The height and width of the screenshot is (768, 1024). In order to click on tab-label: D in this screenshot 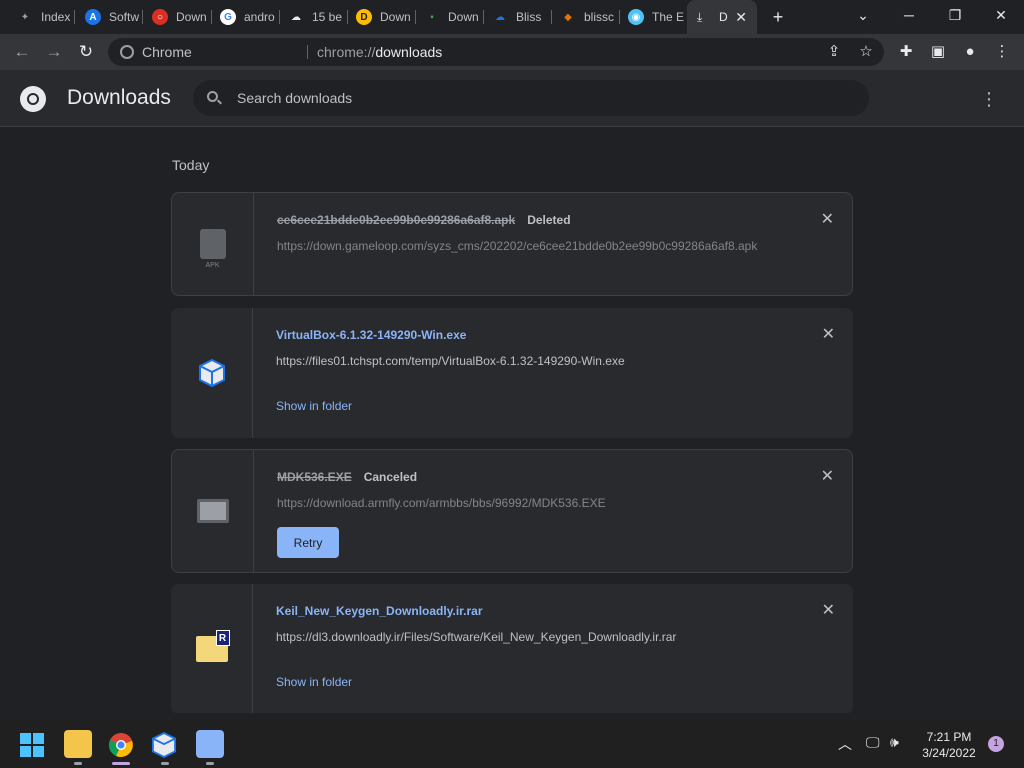, I will do `click(723, 17)`.